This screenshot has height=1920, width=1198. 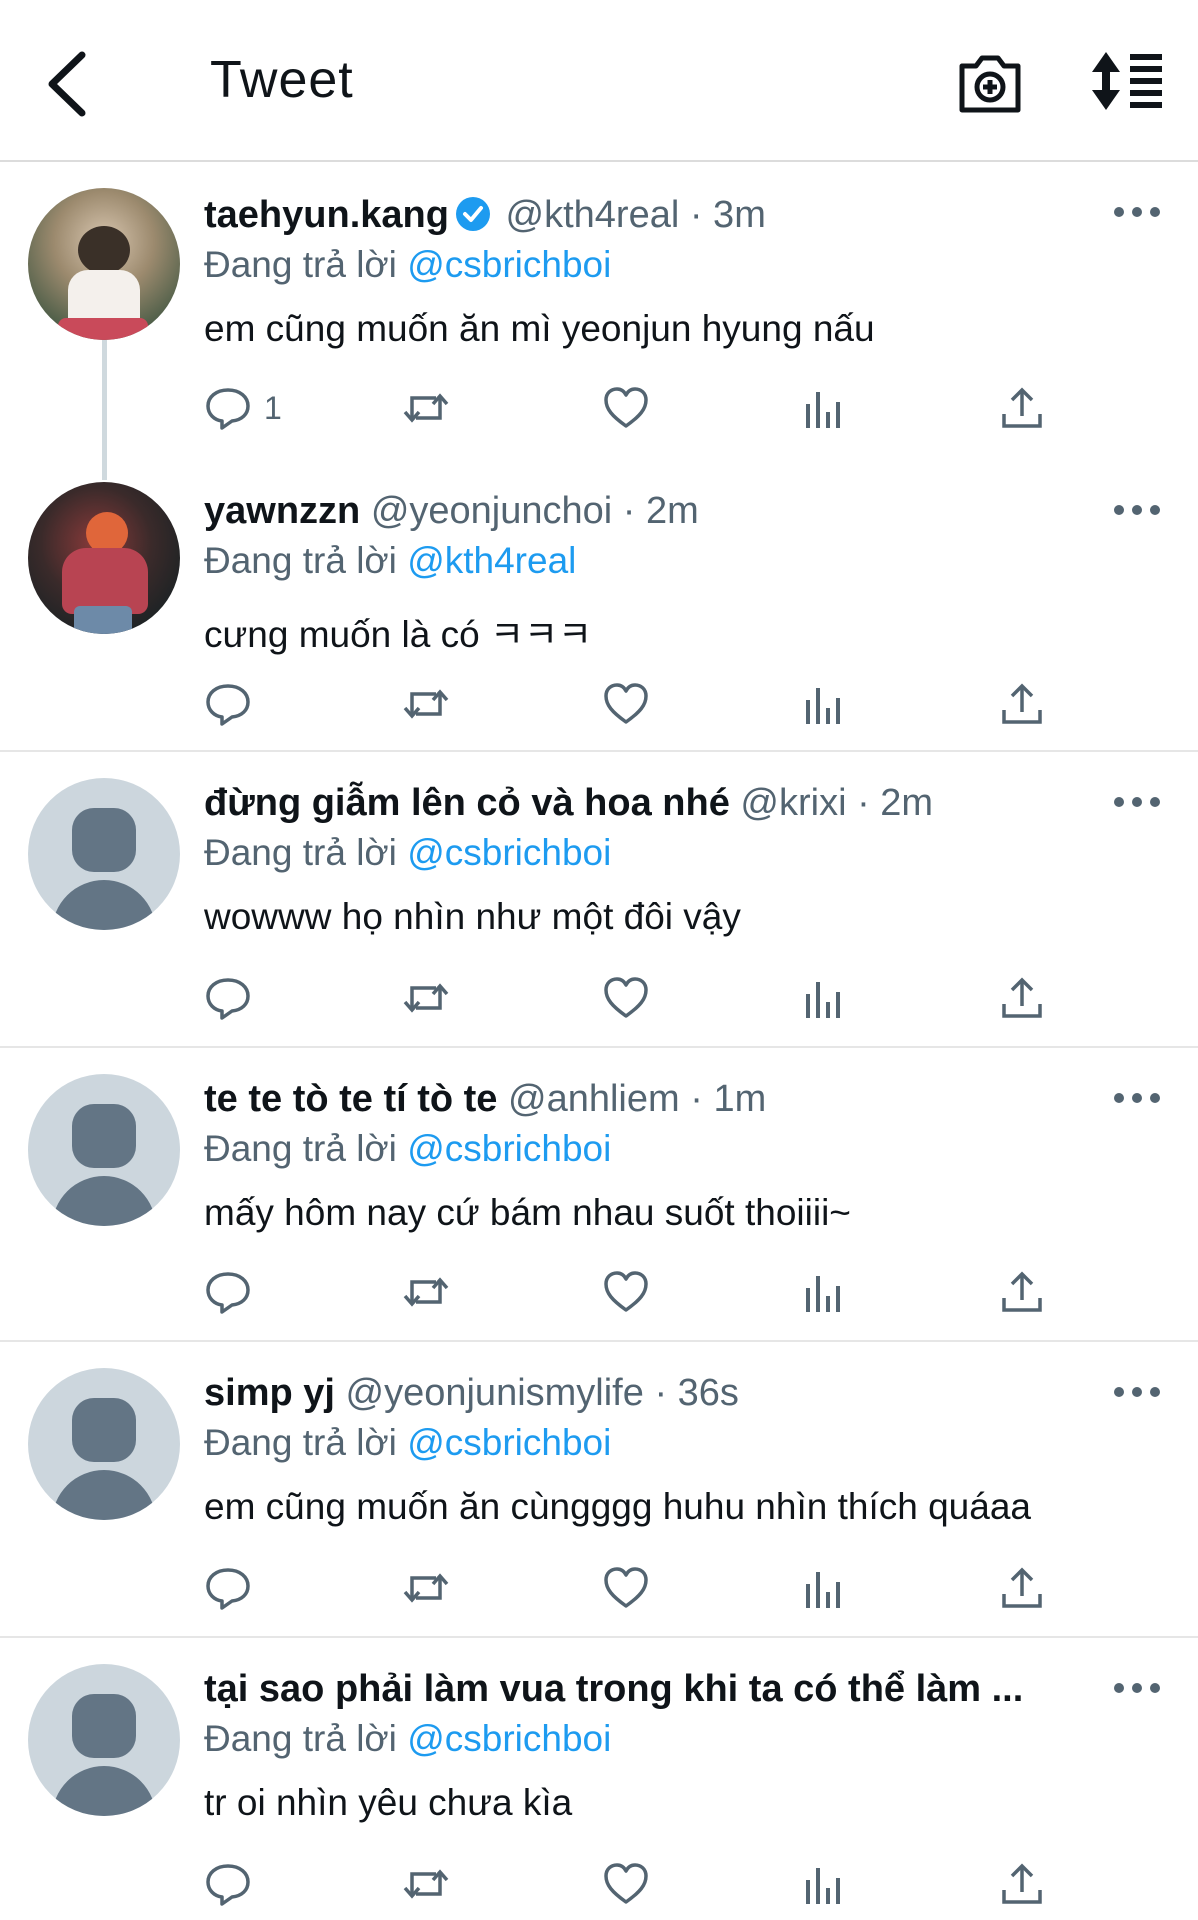 What do you see at coordinates (491, 511) in the screenshot?
I see `user-handle: @yeonjunchoi` at bounding box center [491, 511].